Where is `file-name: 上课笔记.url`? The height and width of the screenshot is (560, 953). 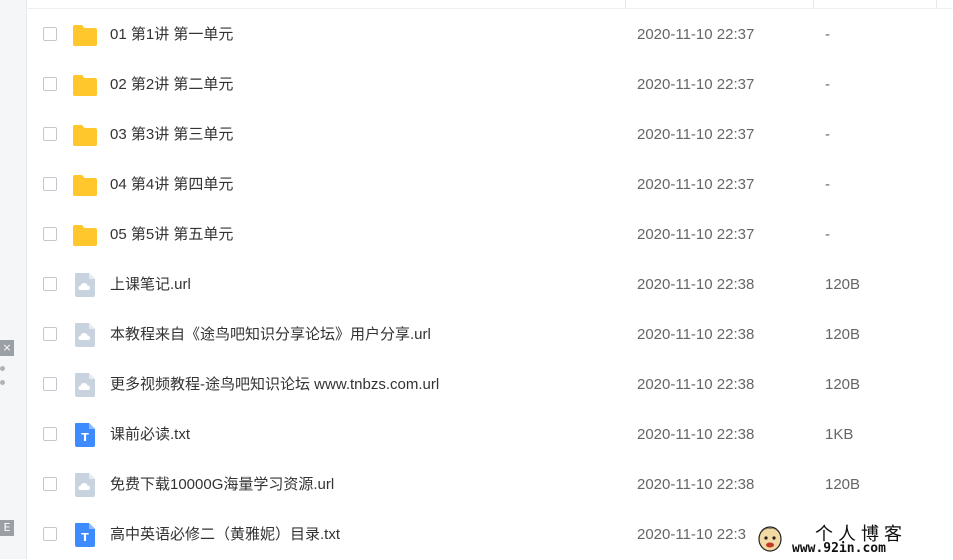 file-name: 上课笔记.url is located at coordinates (150, 285).